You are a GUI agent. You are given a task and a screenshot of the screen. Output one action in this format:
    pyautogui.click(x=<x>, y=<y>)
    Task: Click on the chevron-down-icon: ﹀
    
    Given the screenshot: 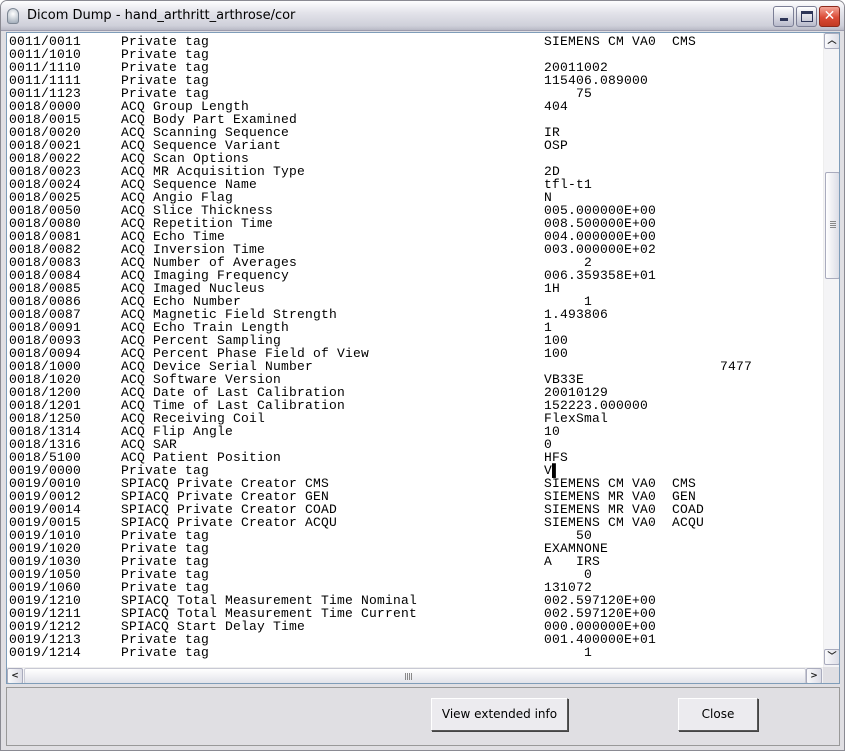 What is the action you would take?
    pyautogui.click(x=832, y=657)
    